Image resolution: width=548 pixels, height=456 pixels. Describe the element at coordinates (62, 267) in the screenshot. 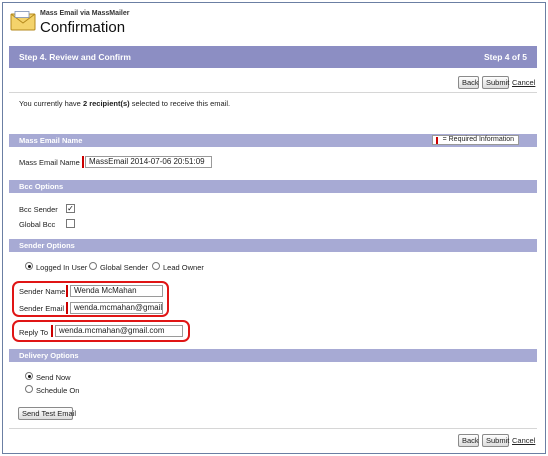

I see `logged-in-user-label: Logged In User` at that location.